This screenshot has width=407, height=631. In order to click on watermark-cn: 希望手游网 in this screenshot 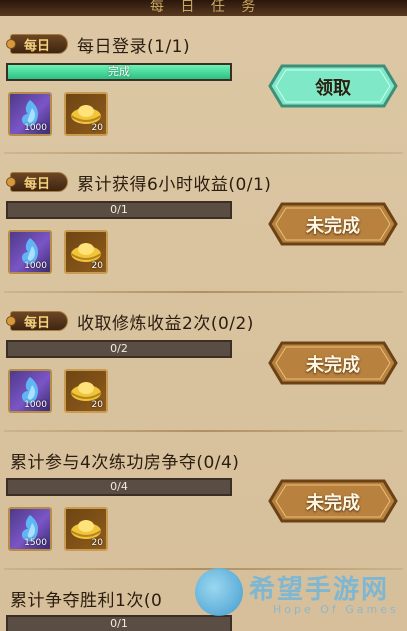, I will do `click(319, 590)`.